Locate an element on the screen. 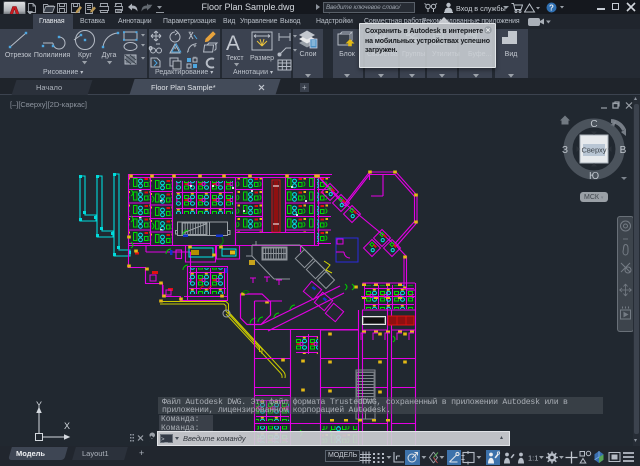  svg-text: Дуга is located at coordinates (109, 55).